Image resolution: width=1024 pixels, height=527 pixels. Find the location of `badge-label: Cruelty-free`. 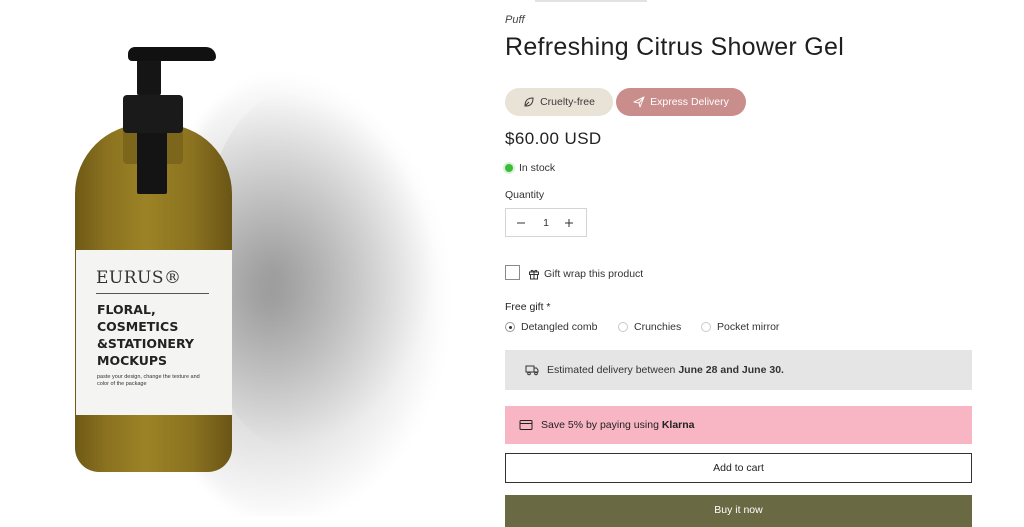

badge-label: Cruelty-free is located at coordinates (567, 102).